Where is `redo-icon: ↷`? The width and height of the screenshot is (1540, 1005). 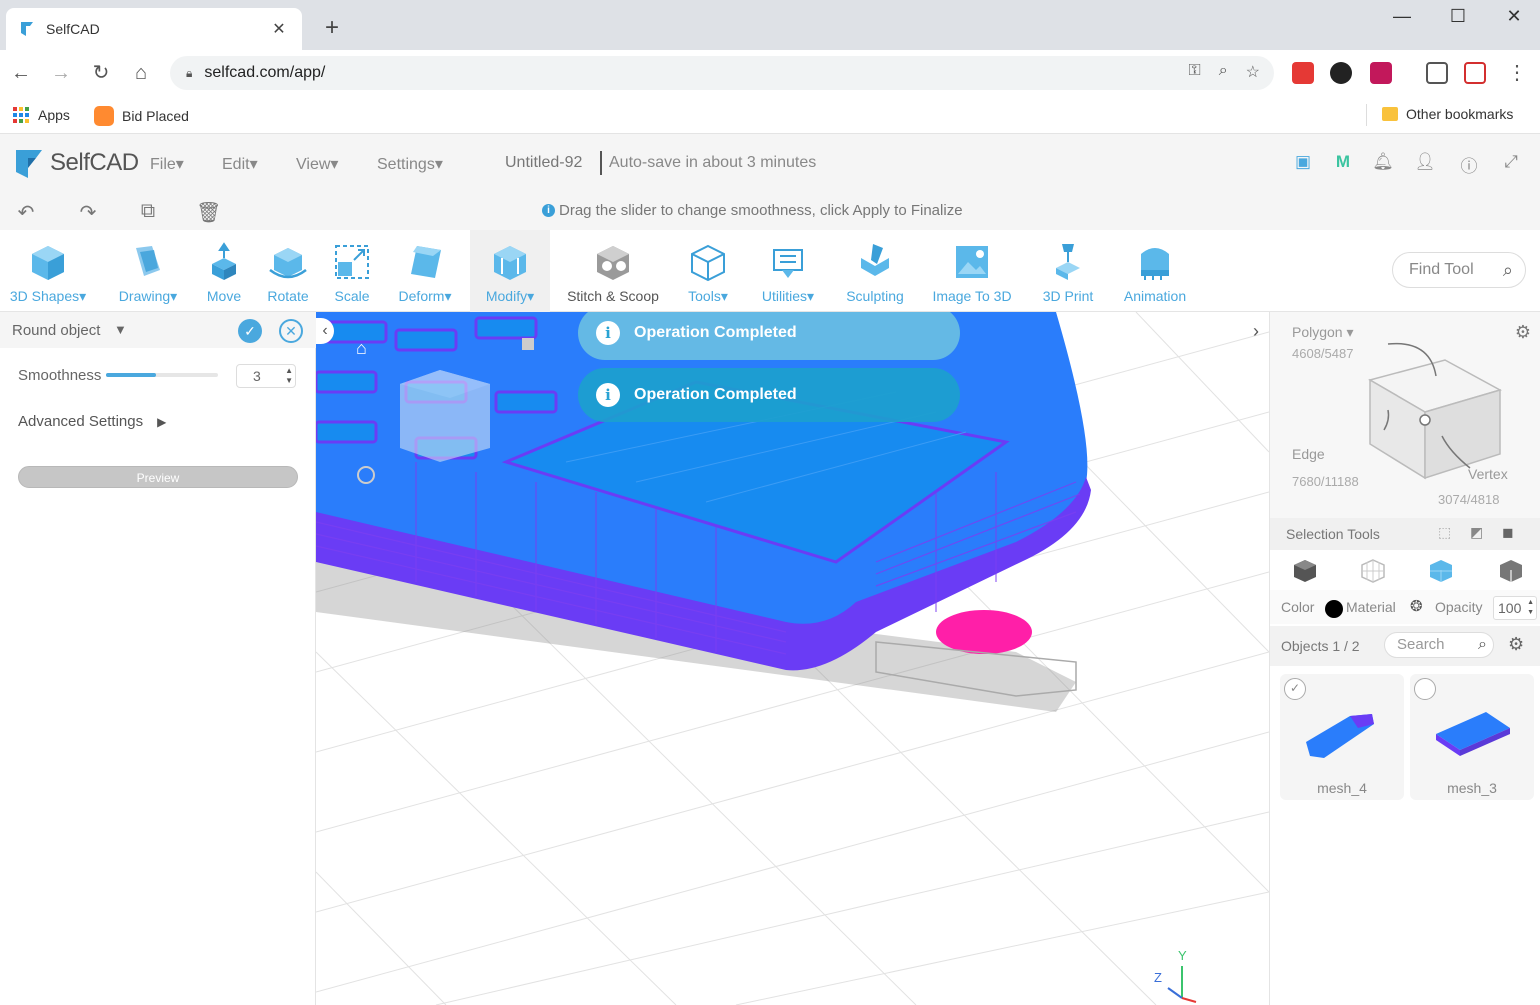
redo-icon: ↷ is located at coordinates (88, 212).